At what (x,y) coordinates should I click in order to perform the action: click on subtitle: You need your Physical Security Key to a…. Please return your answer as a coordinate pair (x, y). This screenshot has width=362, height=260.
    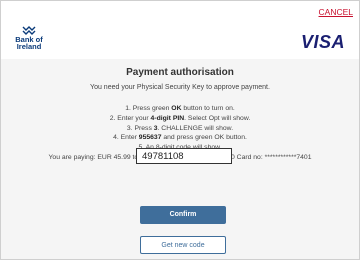
    Looking at the image, I should click on (180, 87).